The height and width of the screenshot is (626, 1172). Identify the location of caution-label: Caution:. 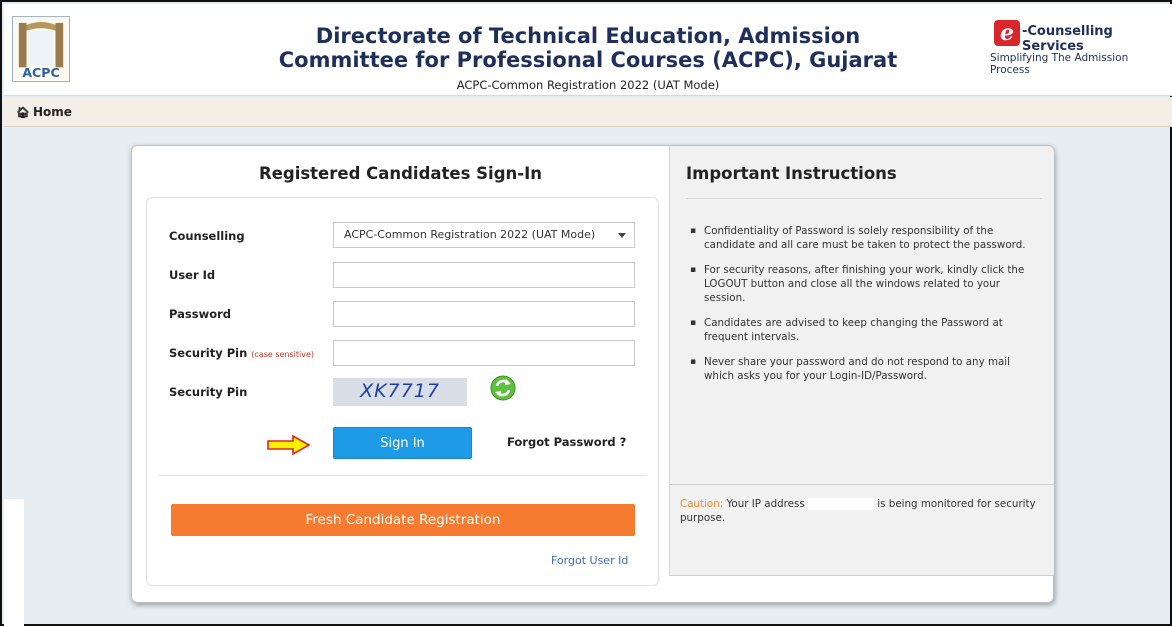
(702, 504).